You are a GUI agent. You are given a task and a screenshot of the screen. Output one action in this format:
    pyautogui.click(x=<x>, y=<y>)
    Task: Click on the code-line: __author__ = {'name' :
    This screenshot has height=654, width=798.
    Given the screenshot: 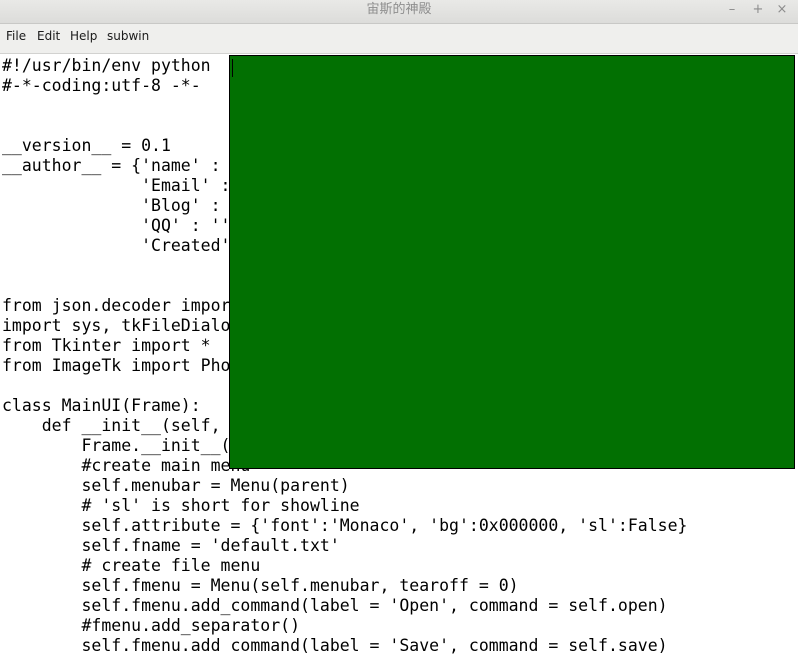 What is the action you would take?
    pyautogui.click(x=111, y=166)
    